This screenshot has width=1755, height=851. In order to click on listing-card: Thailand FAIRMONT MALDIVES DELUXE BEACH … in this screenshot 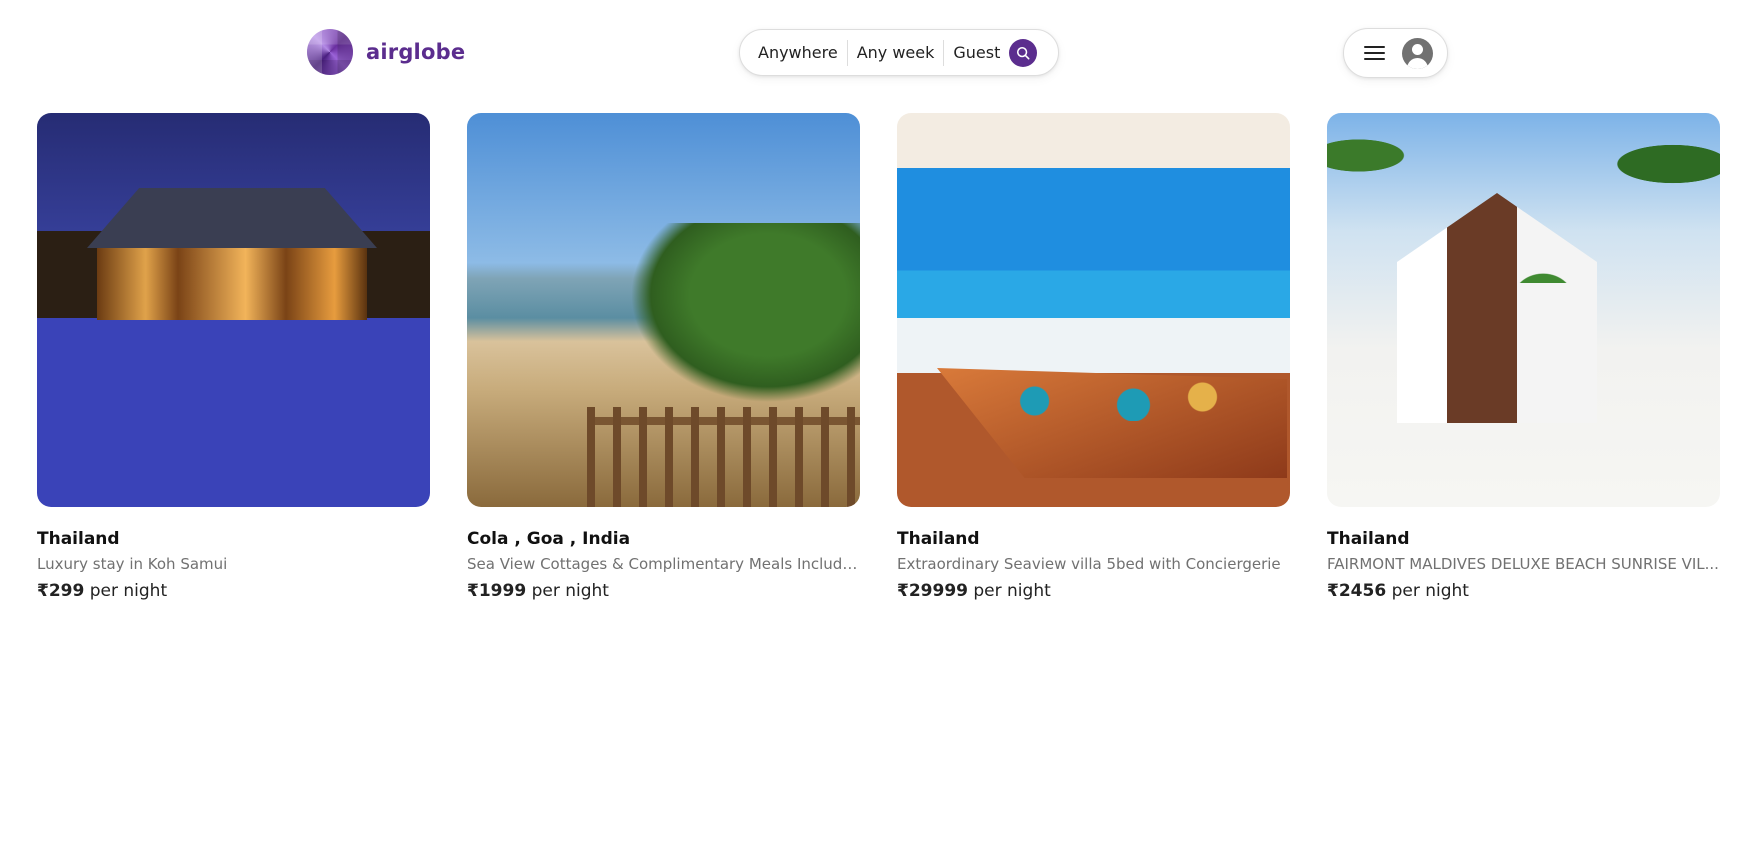, I will do `click(1523, 357)`.